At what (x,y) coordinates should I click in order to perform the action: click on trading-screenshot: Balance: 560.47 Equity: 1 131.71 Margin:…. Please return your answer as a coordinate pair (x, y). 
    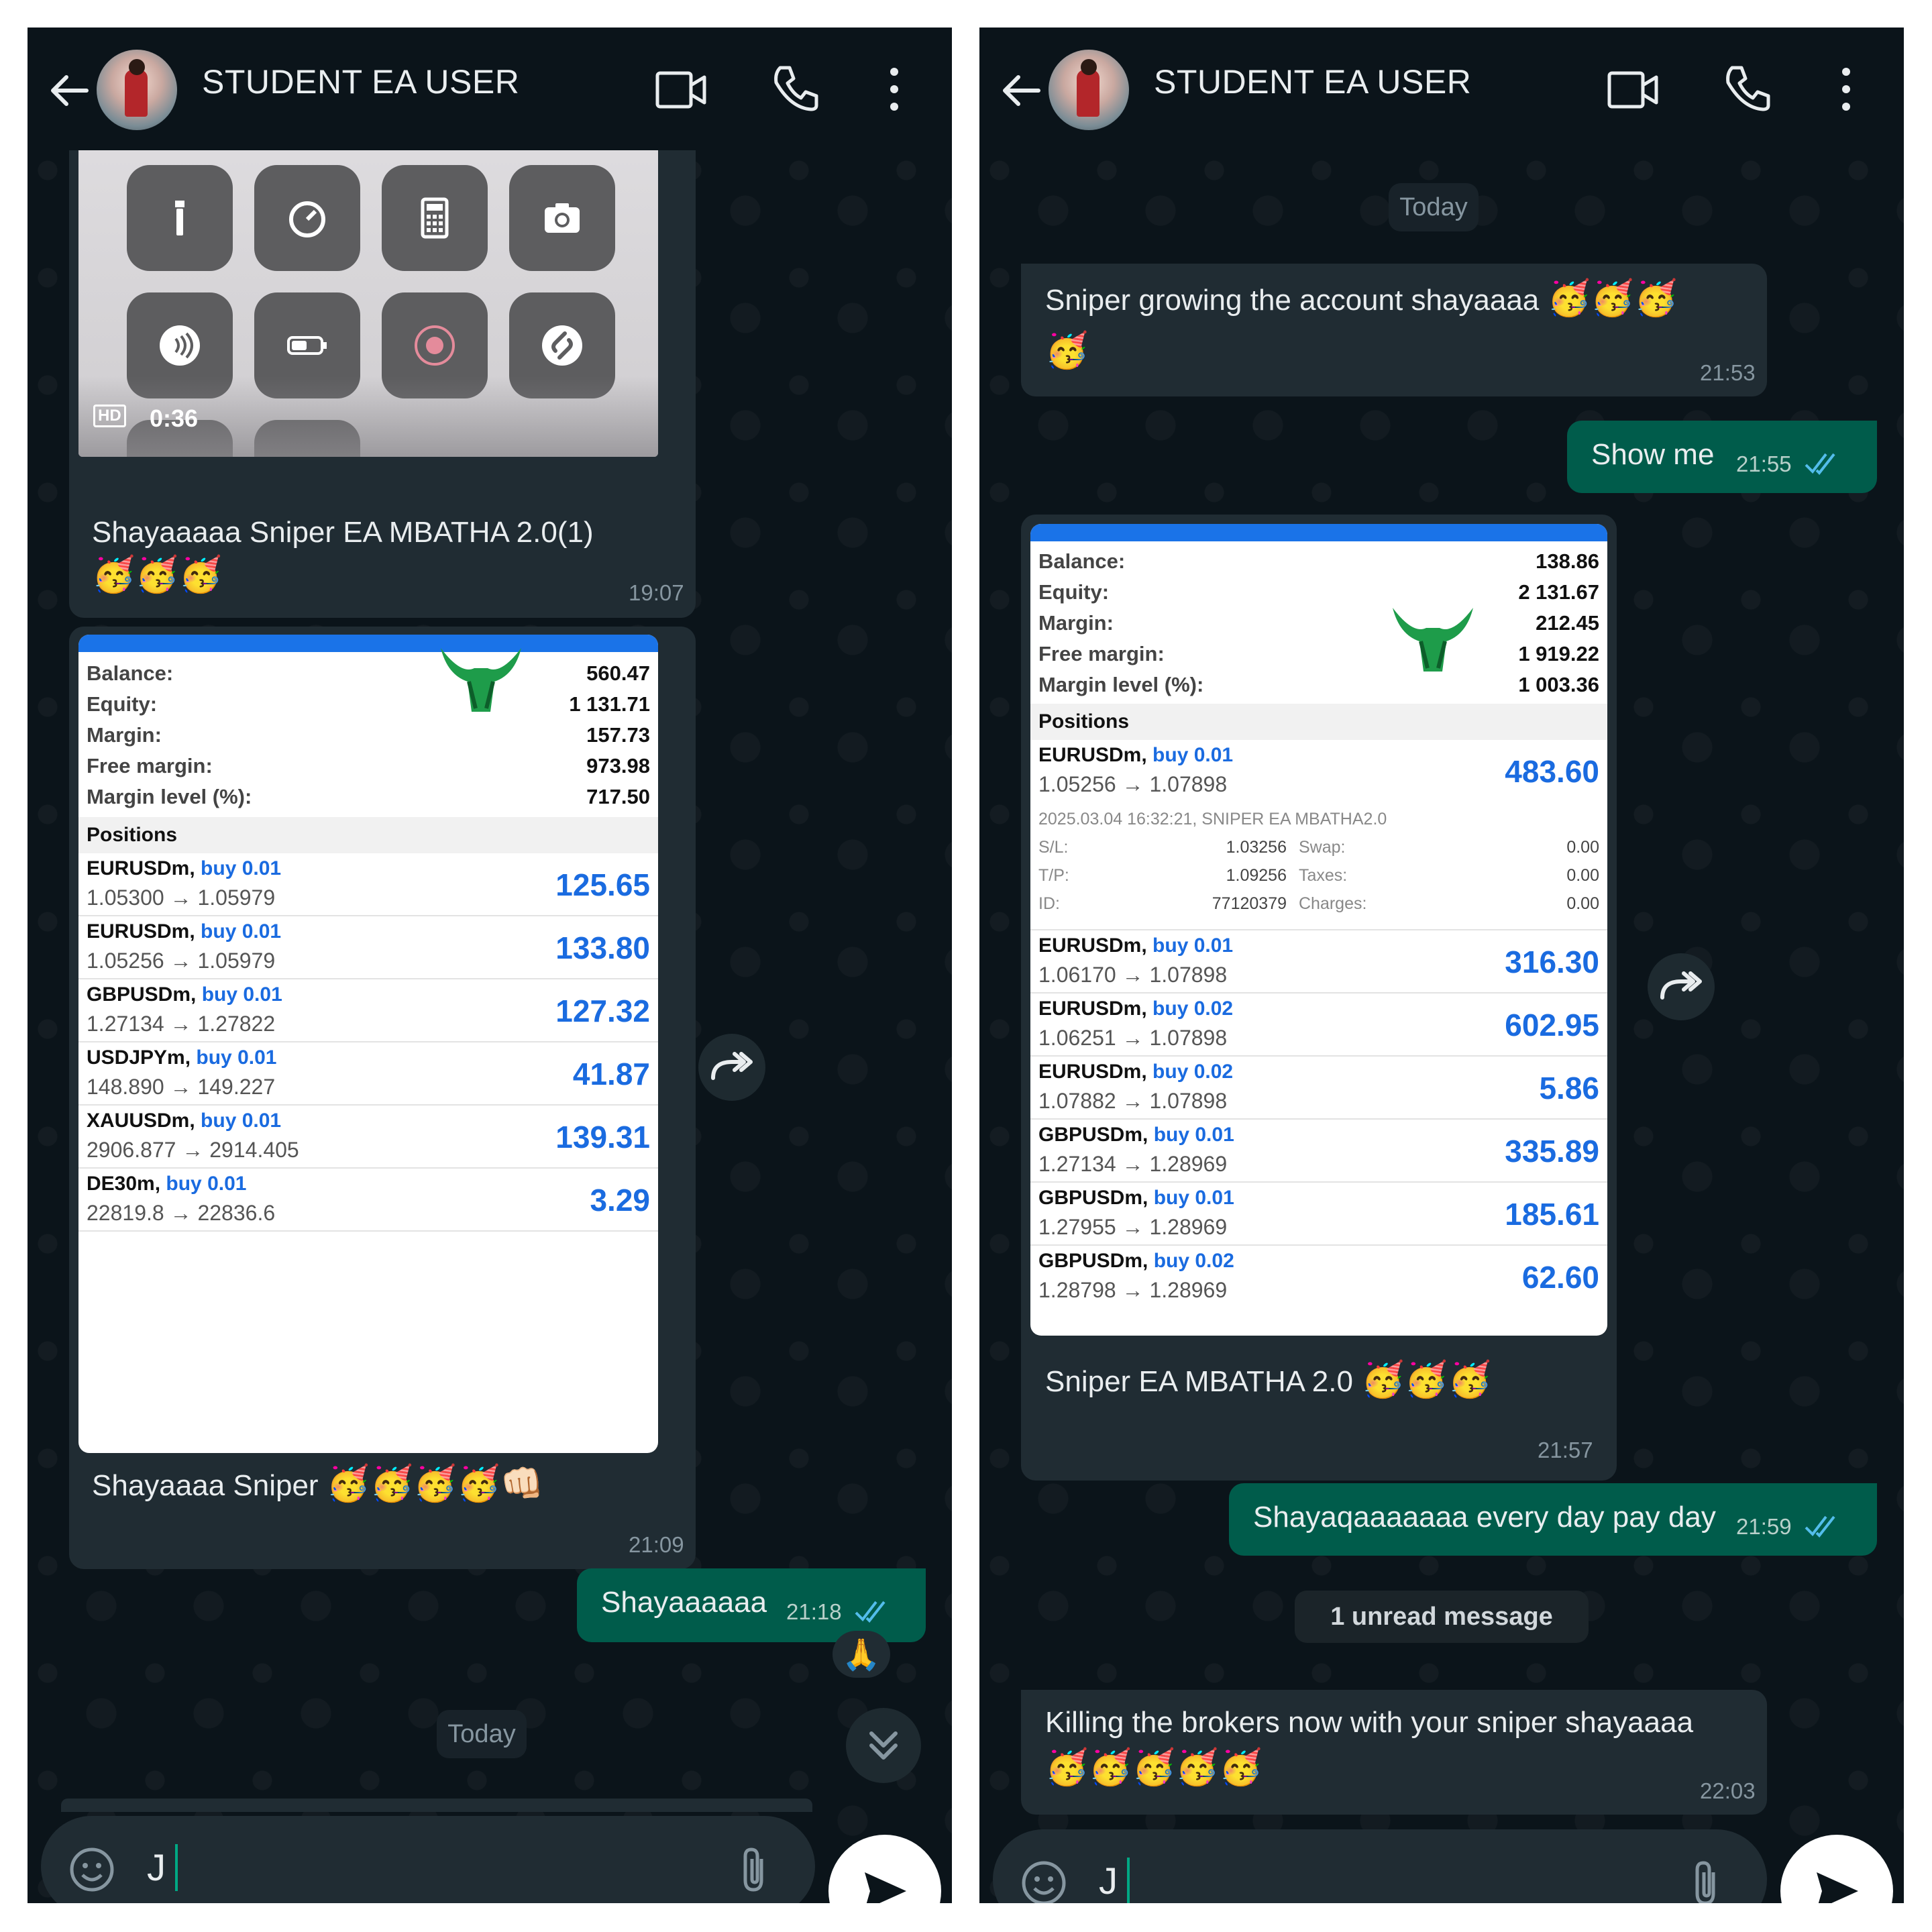
    Looking at the image, I should click on (368, 1044).